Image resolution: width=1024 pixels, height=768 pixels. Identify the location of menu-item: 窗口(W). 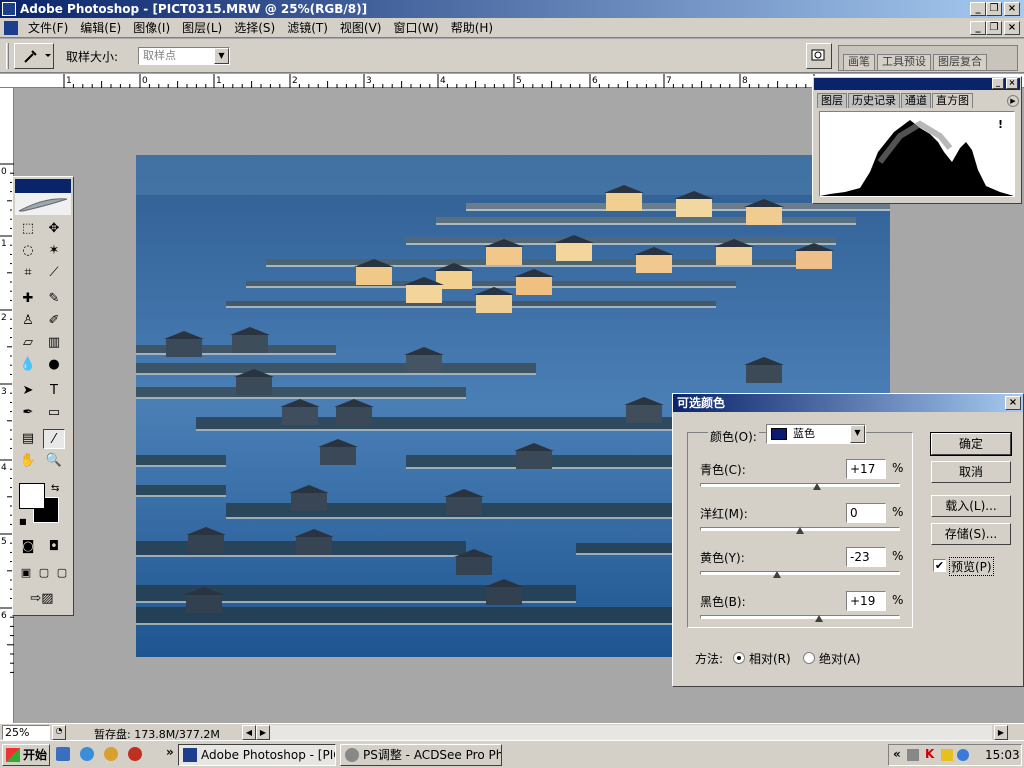
(415, 28).